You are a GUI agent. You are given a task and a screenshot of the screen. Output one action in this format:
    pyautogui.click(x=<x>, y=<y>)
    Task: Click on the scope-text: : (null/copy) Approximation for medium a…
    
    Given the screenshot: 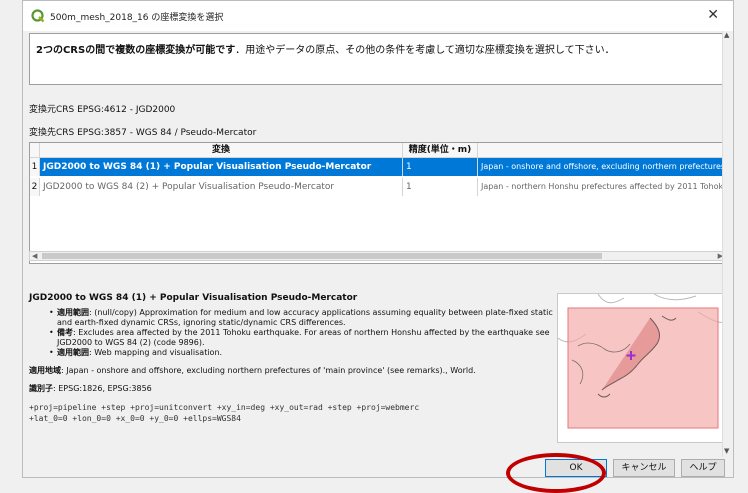 What is the action you would take?
    pyautogui.click(x=305, y=317)
    